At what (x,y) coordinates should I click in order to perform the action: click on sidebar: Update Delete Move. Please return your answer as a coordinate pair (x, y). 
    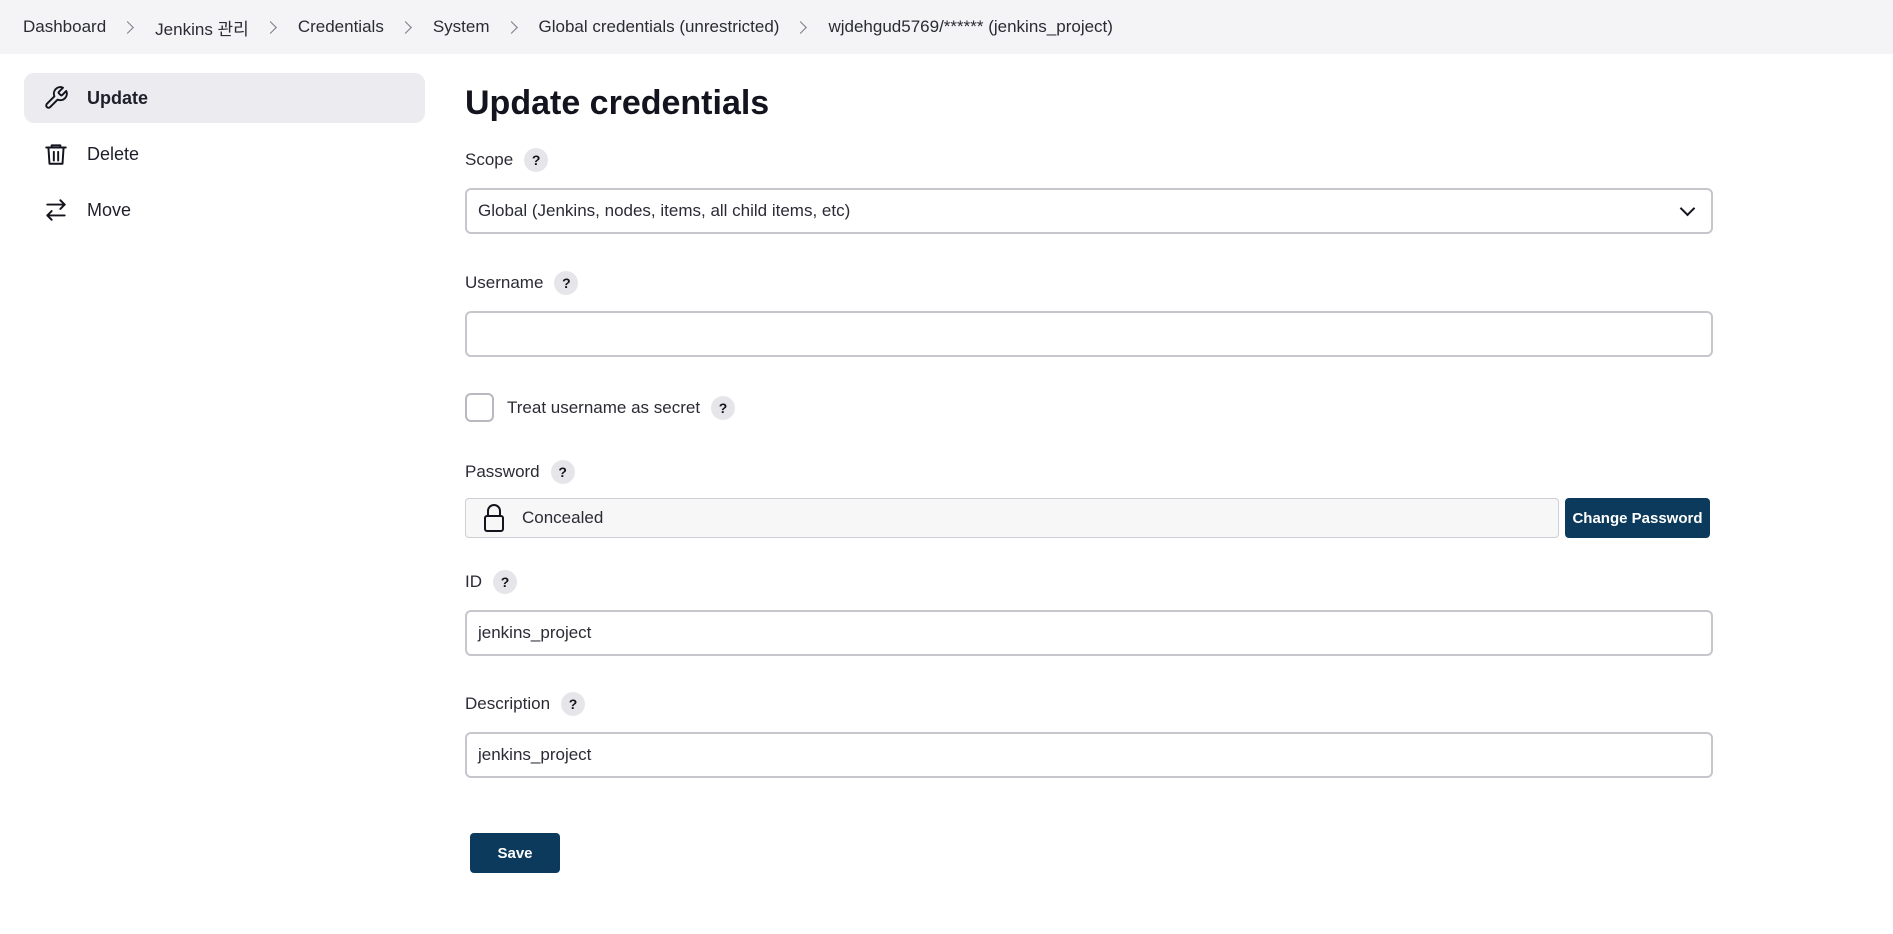
    Looking at the image, I should click on (224, 157).